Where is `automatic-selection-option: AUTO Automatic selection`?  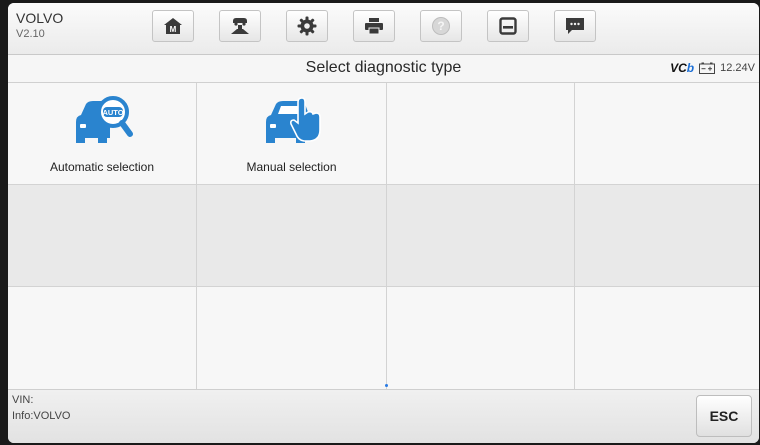
automatic-selection-option: AUTO Automatic selection is located at coordinates (102, 133).